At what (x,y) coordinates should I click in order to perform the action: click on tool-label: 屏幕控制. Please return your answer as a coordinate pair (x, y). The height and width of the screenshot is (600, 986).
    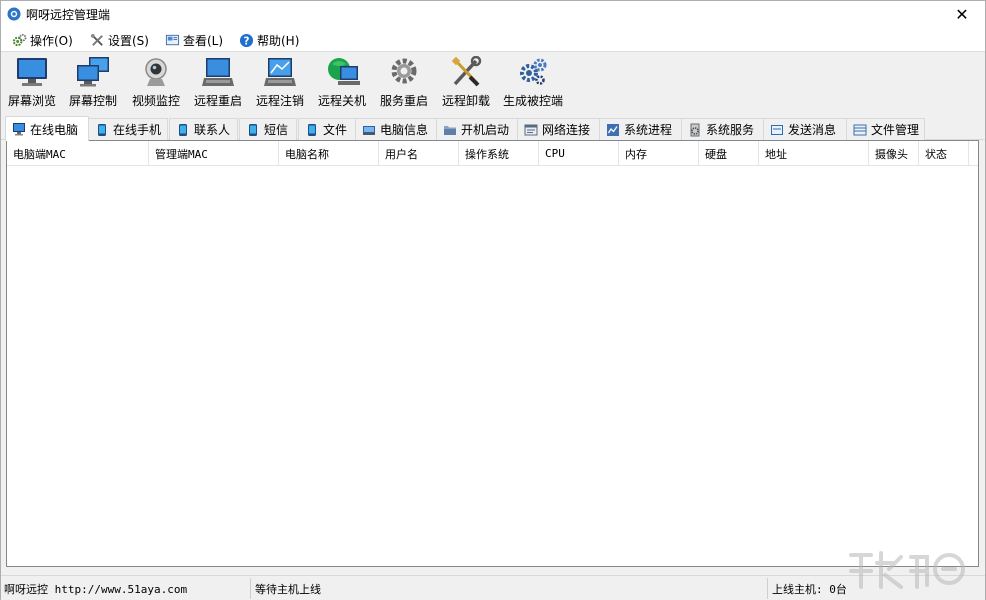
    Looking at the image, I should click on (92, 101).